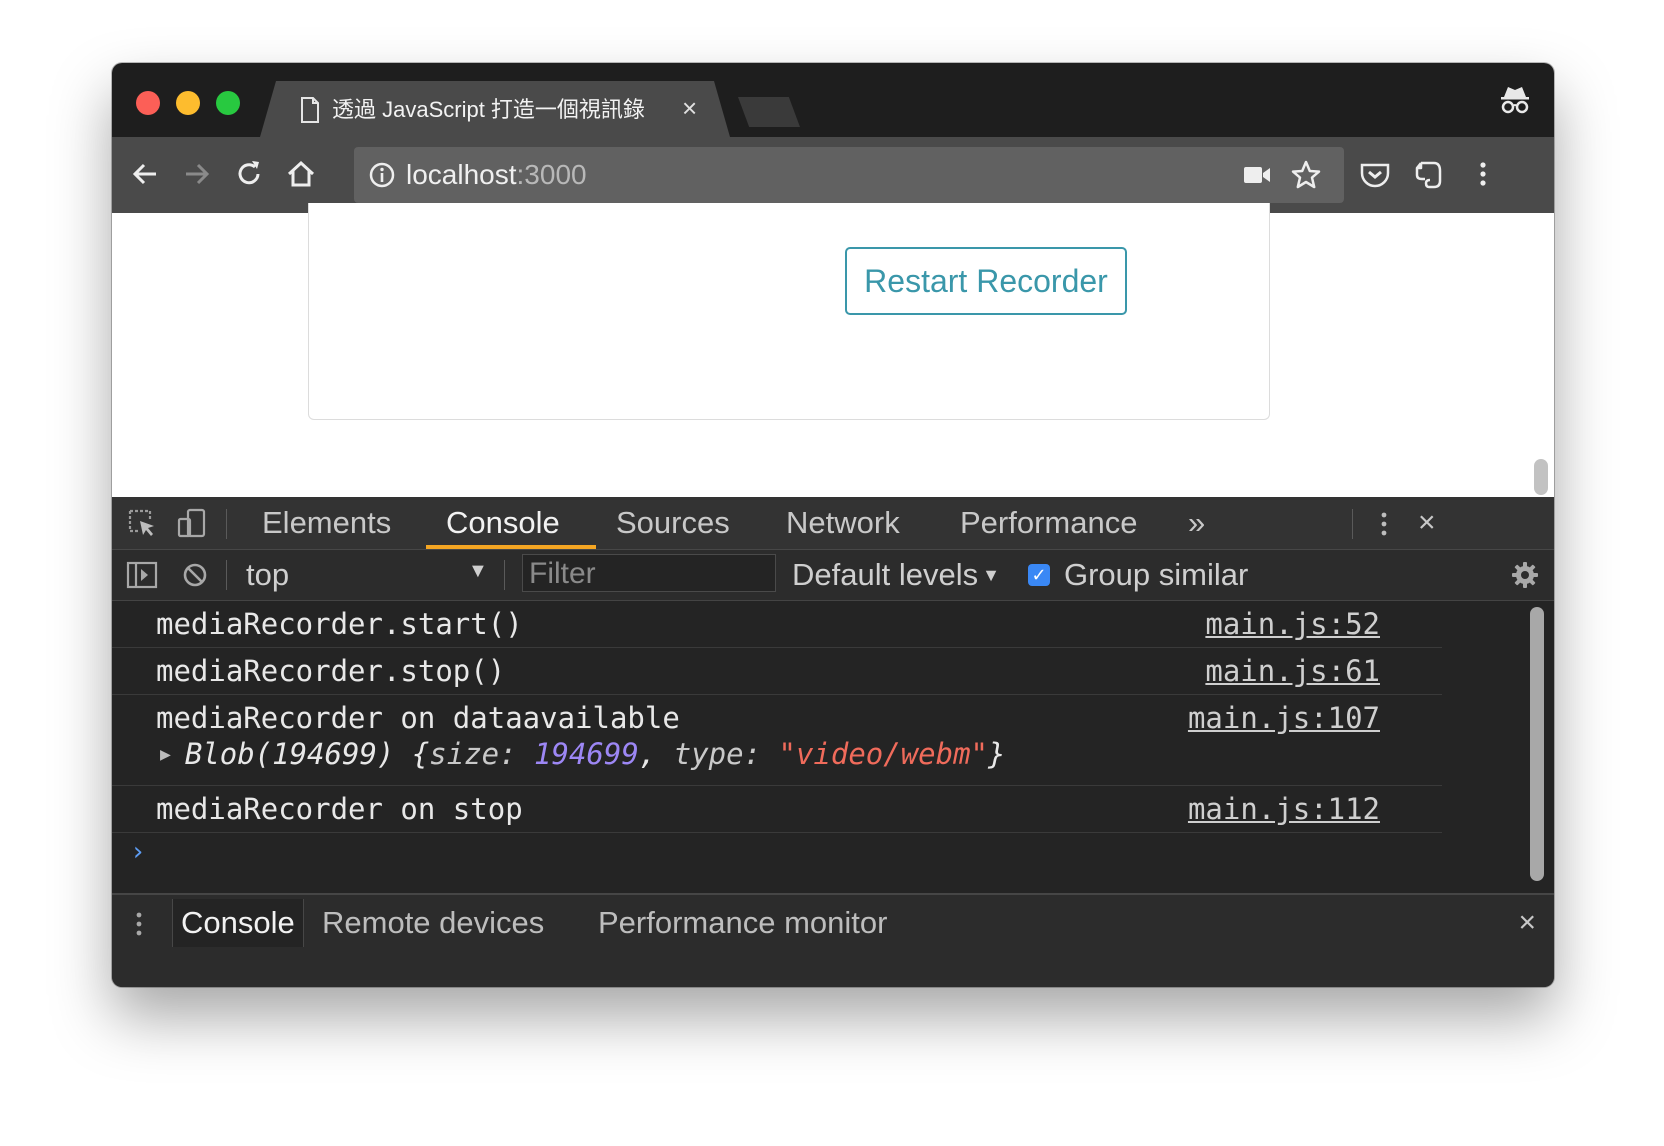 The width and height of the screenshot is (1664, 1146). I want to click on tab-network: Network, so click(843, 523).